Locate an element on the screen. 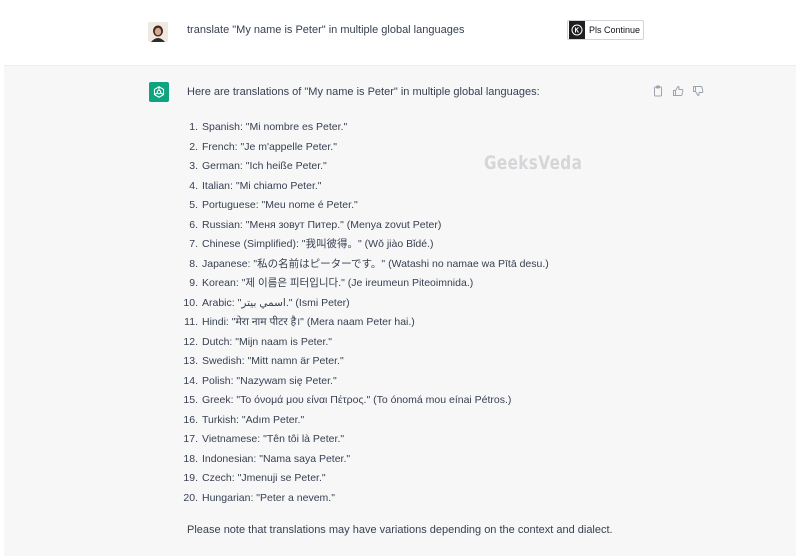 This screenshot has height=556, width=800. list-item-text: Turkish: "Adım Peter." is located at coordinates (253, 419).